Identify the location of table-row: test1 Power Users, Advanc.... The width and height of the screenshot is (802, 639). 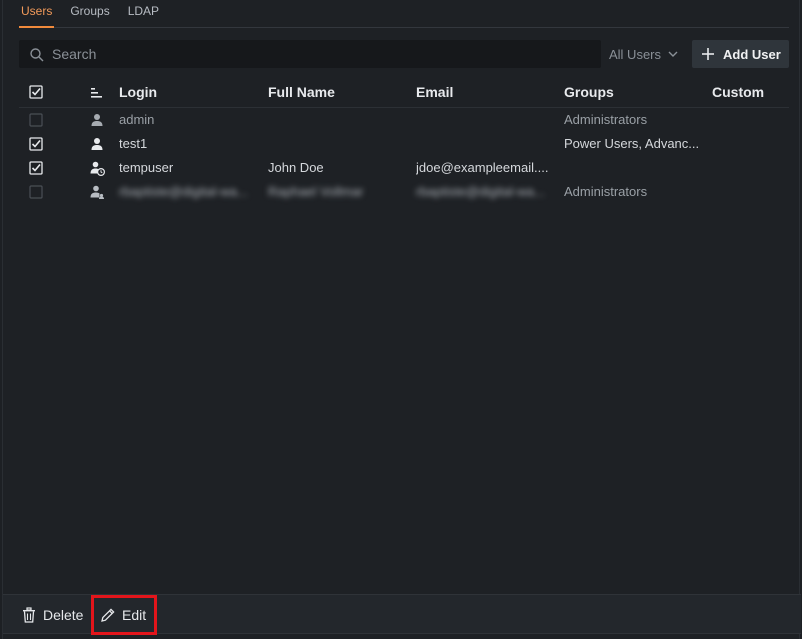
(404, 144).